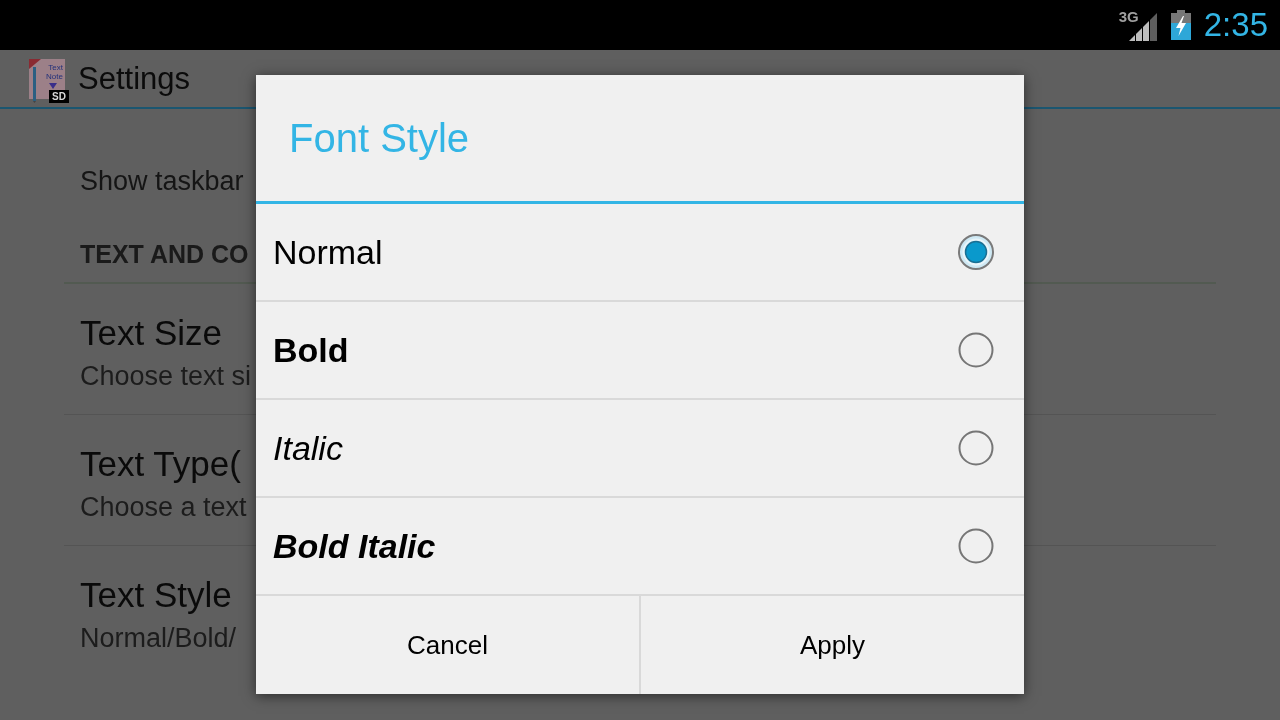  What do you see at coordinates (308, 448) in the screenshot?
I see `option-label: Italic` at bounding box center [308, 448].